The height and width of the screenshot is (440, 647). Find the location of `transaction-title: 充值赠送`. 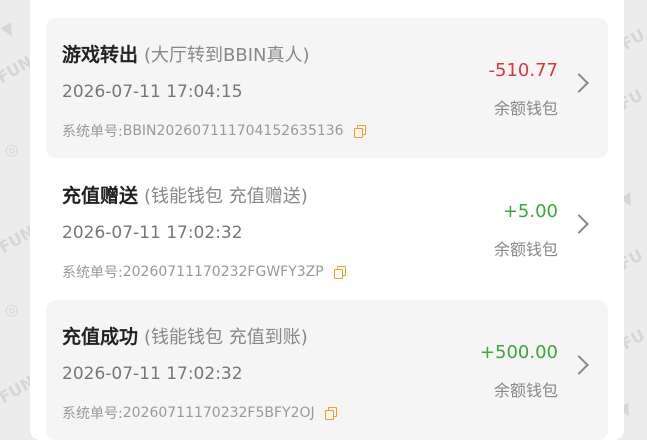

transaction-title: 充值赠送 is located at coordinates (100, 196).